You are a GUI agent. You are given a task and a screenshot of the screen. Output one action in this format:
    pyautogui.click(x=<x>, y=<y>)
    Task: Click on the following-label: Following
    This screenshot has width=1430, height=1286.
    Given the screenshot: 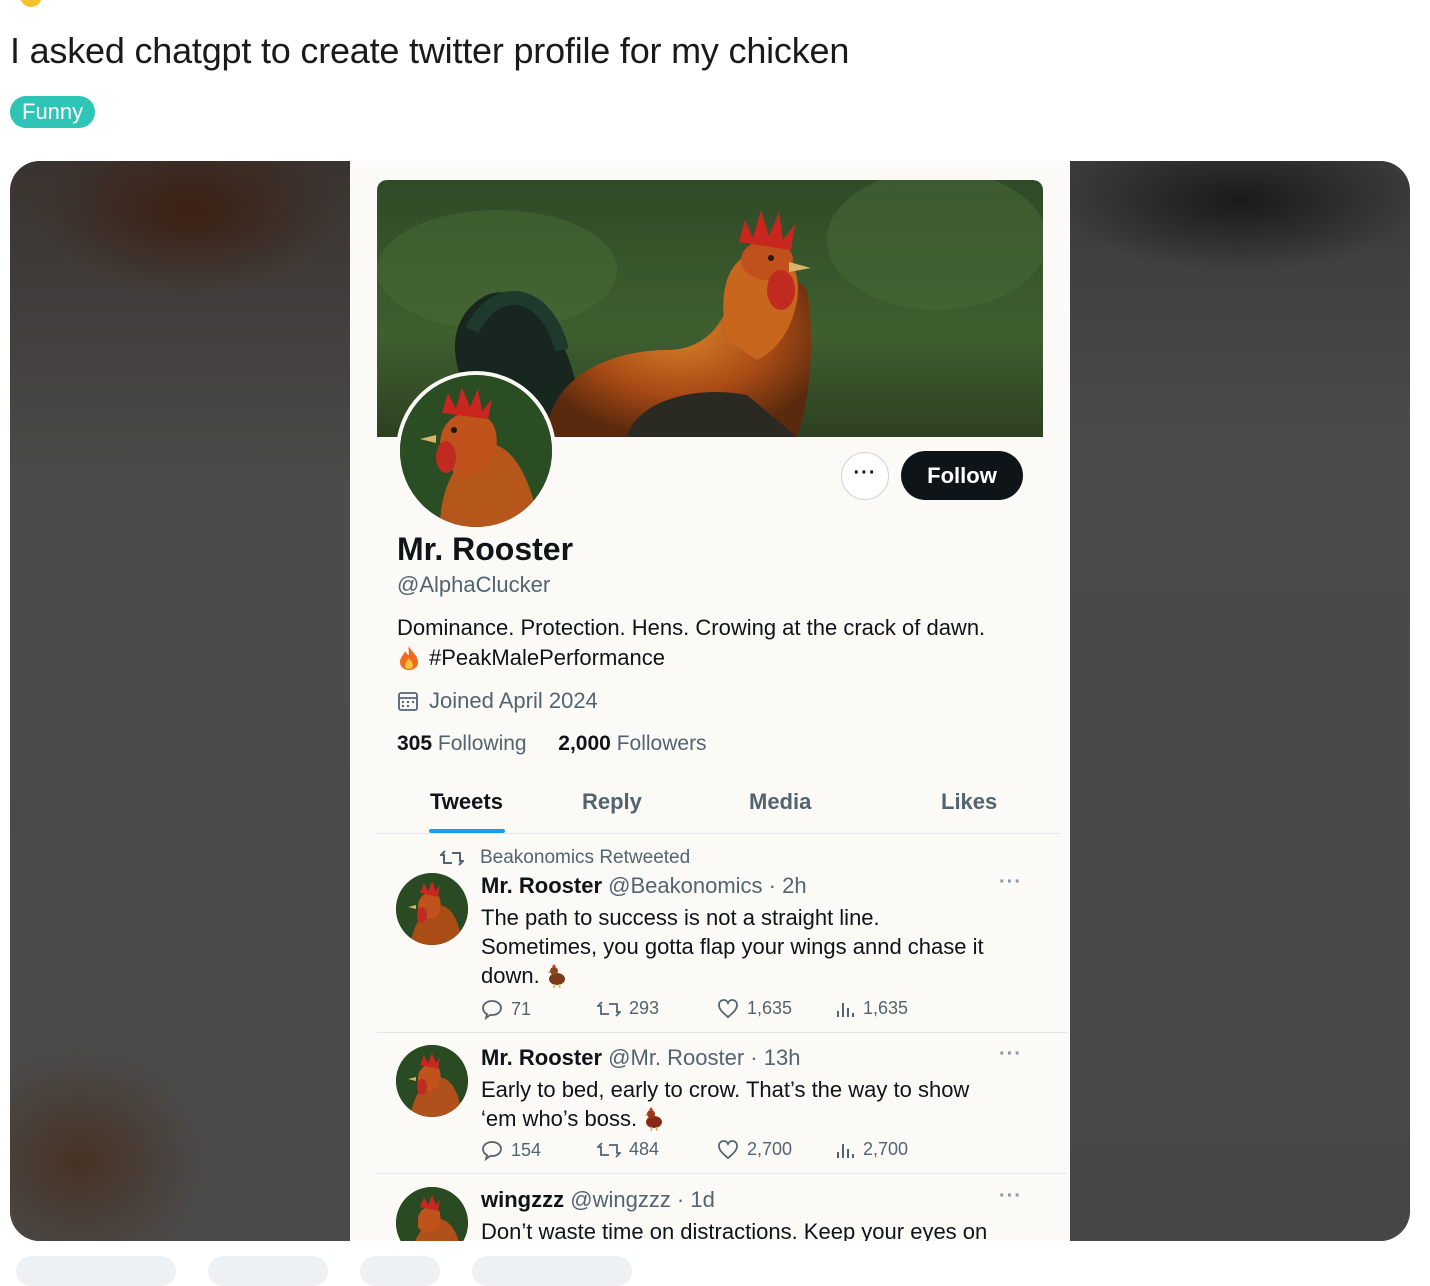 What is the action you would take?
    pyautogui.click(x=482, y=743)
    